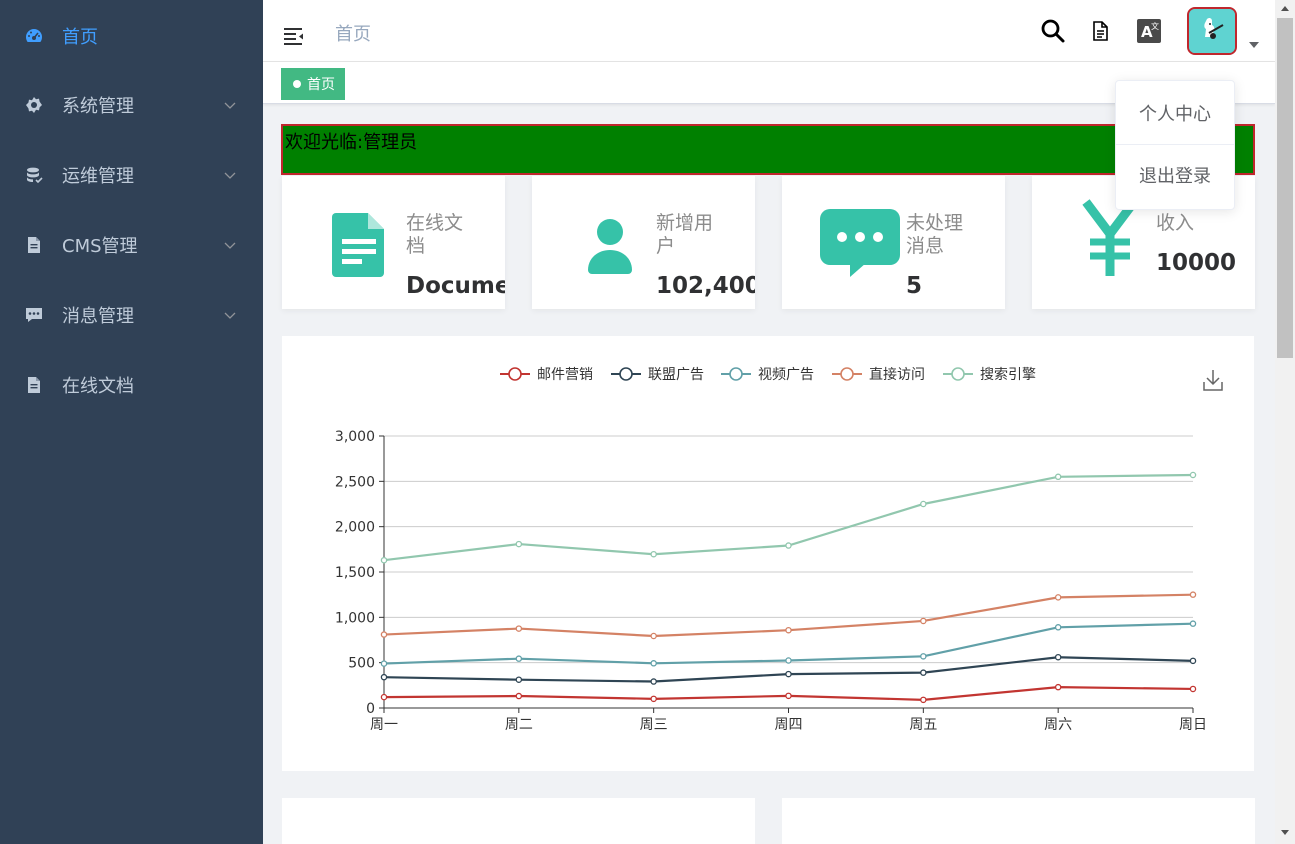 Image resolution: width=1295 pixels, height=844 pixels. What do you see at coordinates (1008, 374) in the screenshot?
I see `legend-label: 搜索引擎` at bounding box center [1008, 374].